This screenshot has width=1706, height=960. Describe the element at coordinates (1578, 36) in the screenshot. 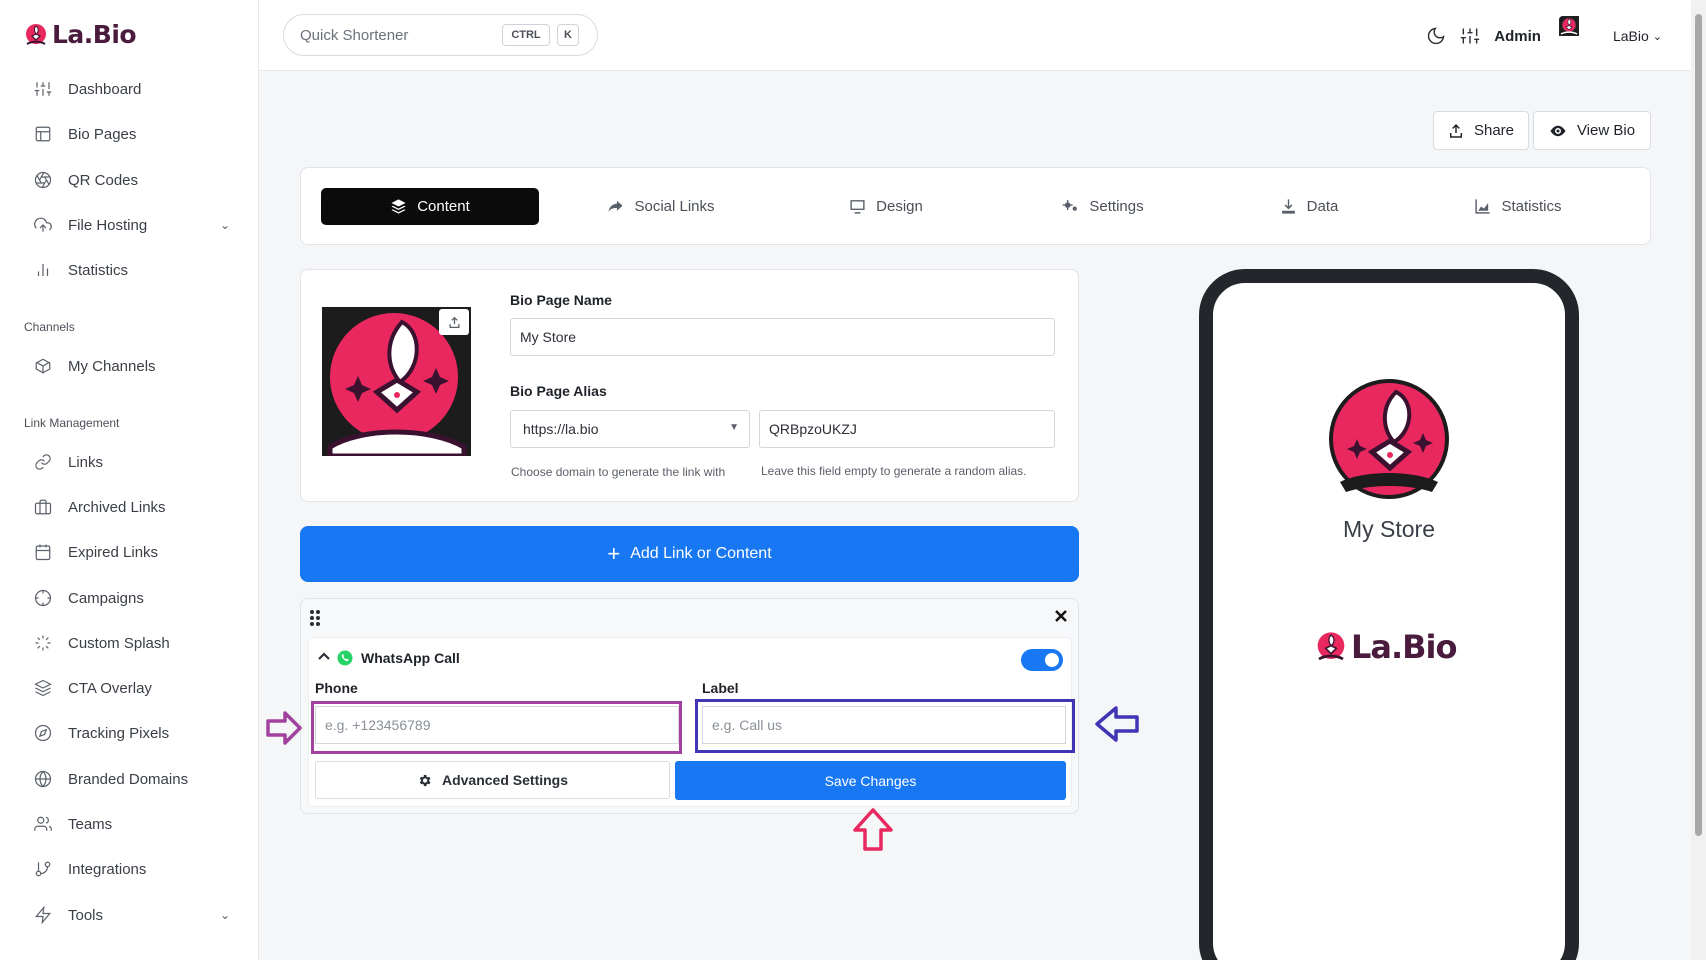

I see `avatar` at that location.